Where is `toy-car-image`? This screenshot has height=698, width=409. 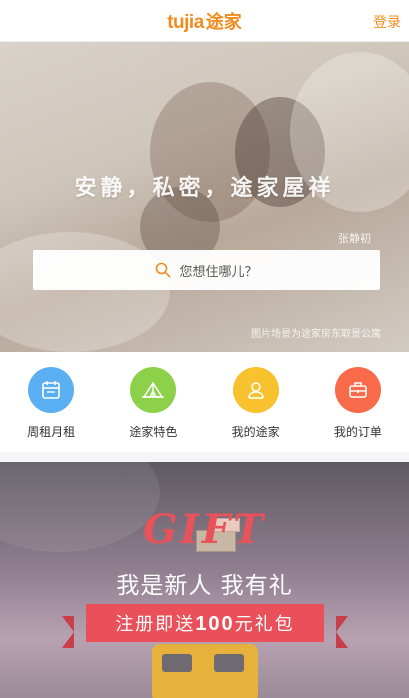 toy-car-image is located at coordinates (205, 671).